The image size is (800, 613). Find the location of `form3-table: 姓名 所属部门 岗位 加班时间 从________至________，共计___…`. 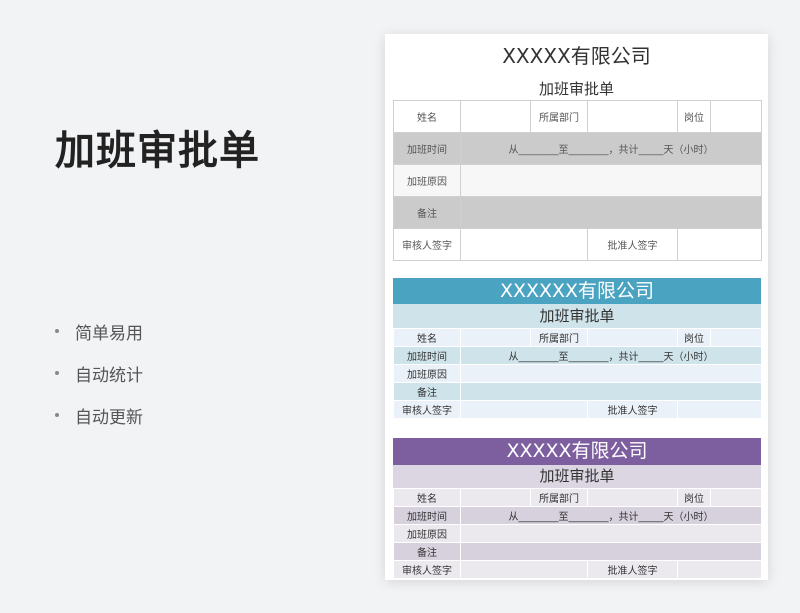

form3-table: 姓名 所属部门 岗位 加班时间 从________至________，共计___… is located at coordinates (577, 533).